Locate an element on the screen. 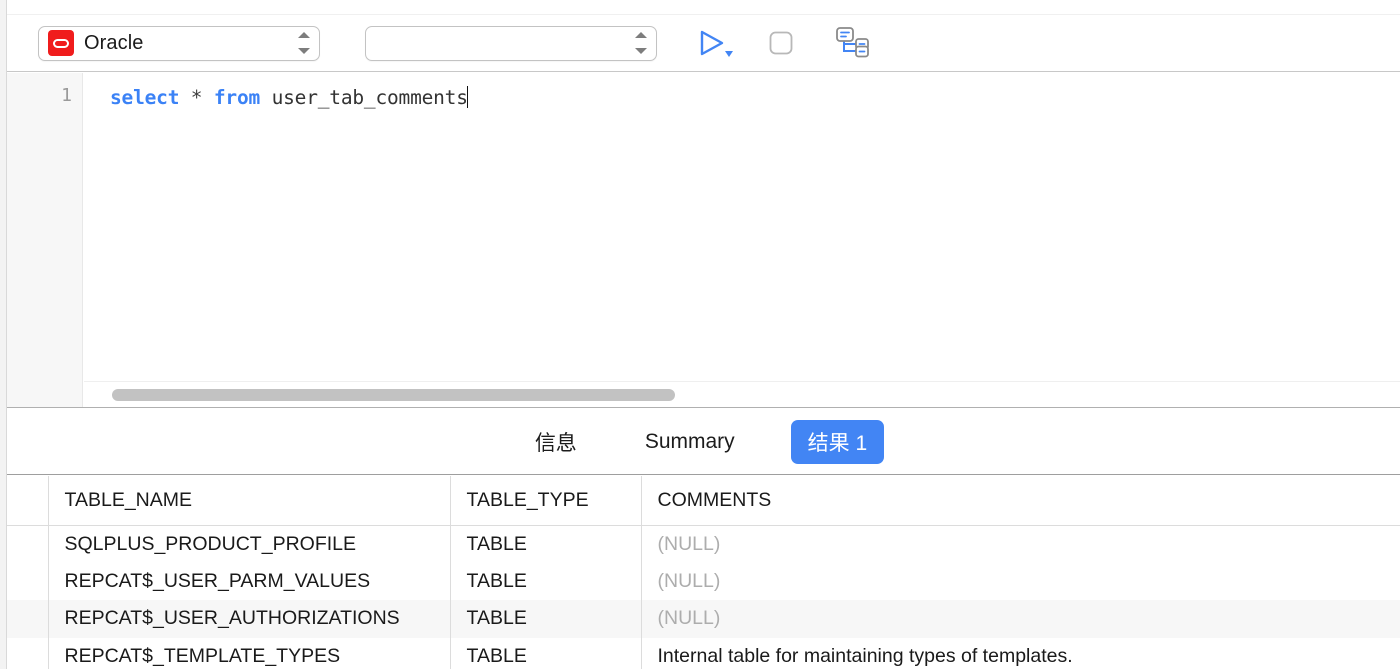 Image resolution: width=1400 pixels, height=669 pixels. table-header-row: TABLE_NAME TABLE_TYPE COMMENTS is located at coordinates (703, 501).